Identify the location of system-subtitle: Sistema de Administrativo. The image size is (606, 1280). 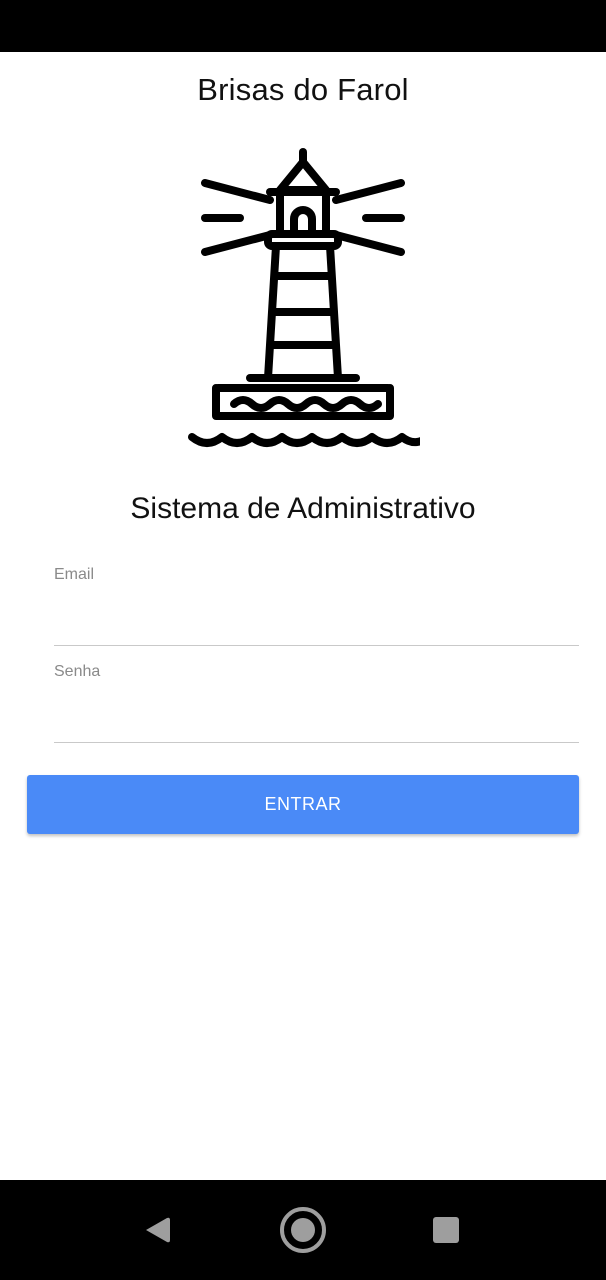
(303, 508).